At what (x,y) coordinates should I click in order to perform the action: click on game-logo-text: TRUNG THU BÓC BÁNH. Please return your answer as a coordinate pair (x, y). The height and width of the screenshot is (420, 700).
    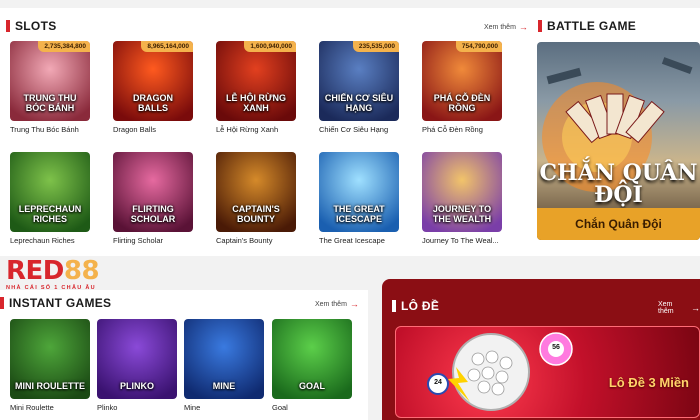
    Looking at the image, I should click on (50, 103).